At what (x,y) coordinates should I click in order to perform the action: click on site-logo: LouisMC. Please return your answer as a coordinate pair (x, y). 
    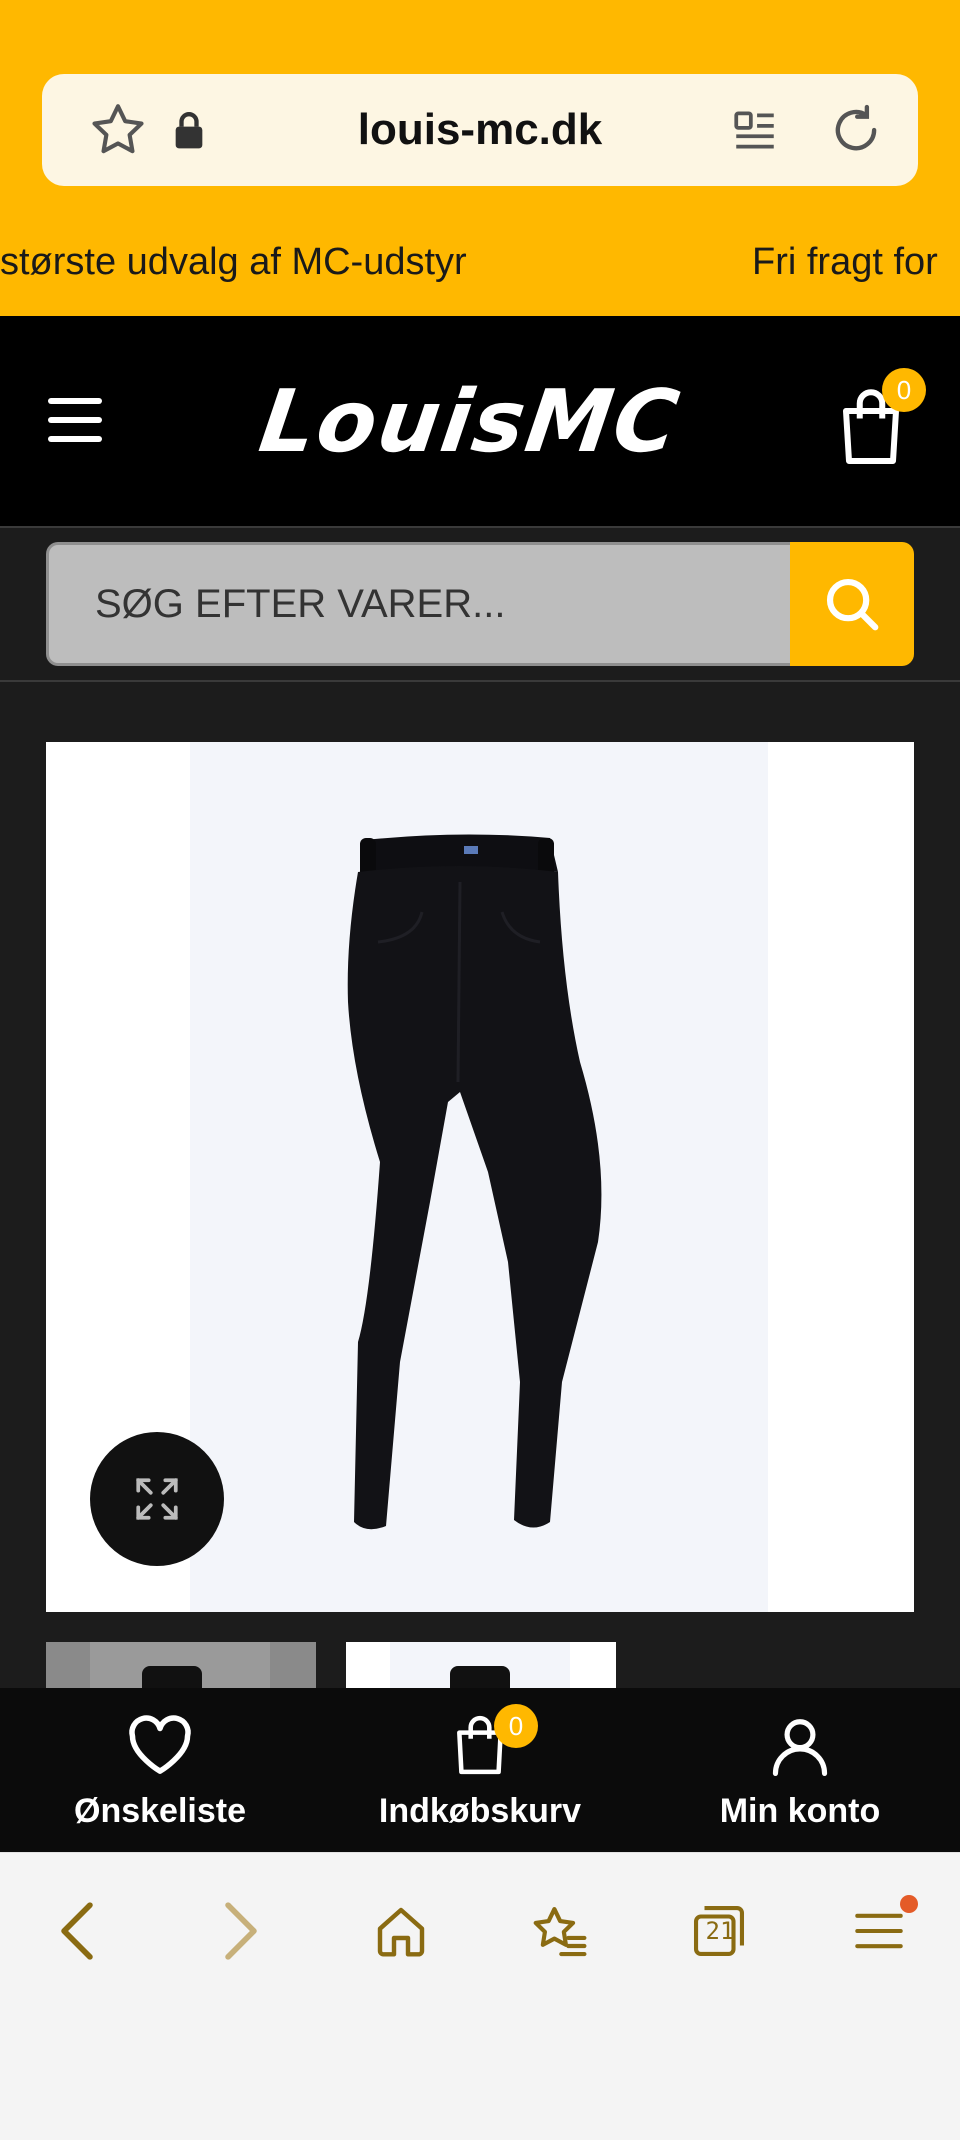
    Looking at the image, I should click on (470, 422).